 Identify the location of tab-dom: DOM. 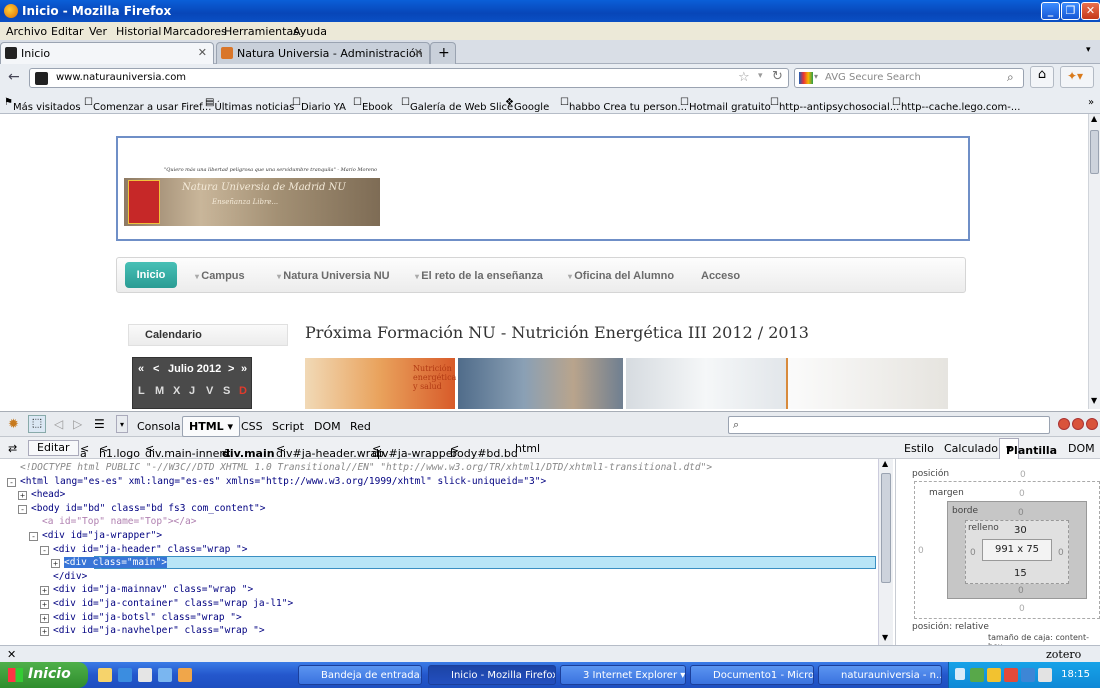
(327, 426).